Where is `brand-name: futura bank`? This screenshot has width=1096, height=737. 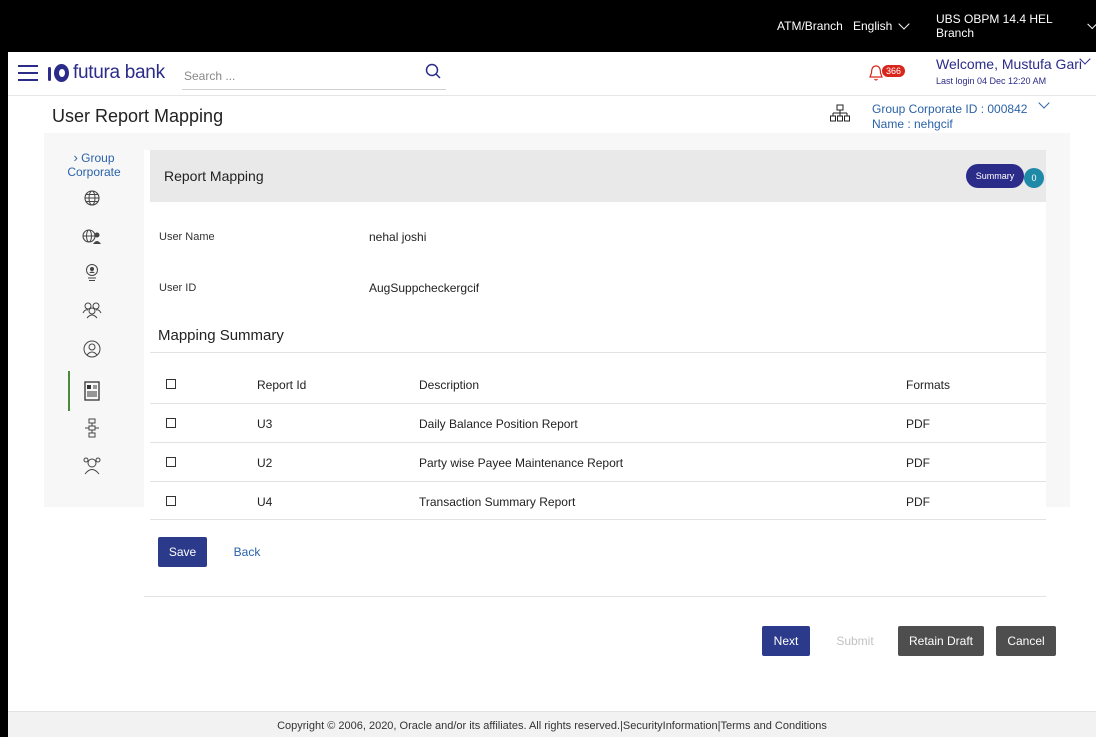 brand-name: futura bank is located at coordinates (119, 72).